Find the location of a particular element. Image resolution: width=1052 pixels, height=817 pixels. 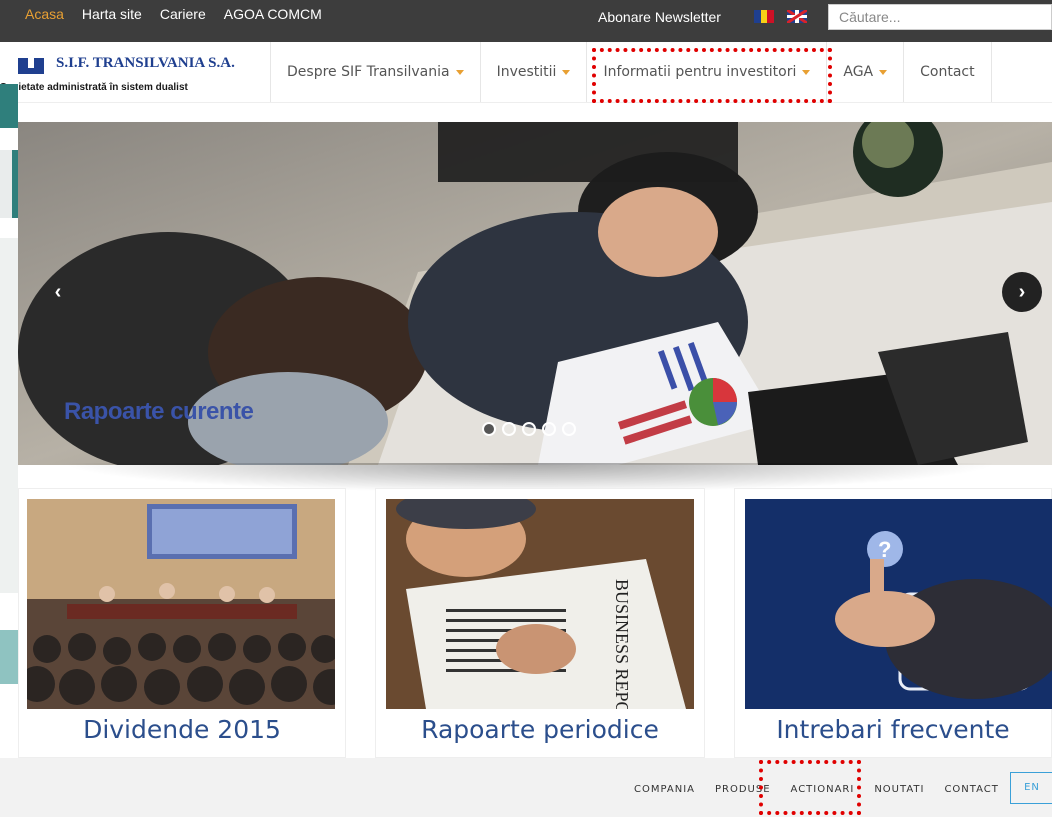

touch-question-image: ? is located at coordinates (898, 604).